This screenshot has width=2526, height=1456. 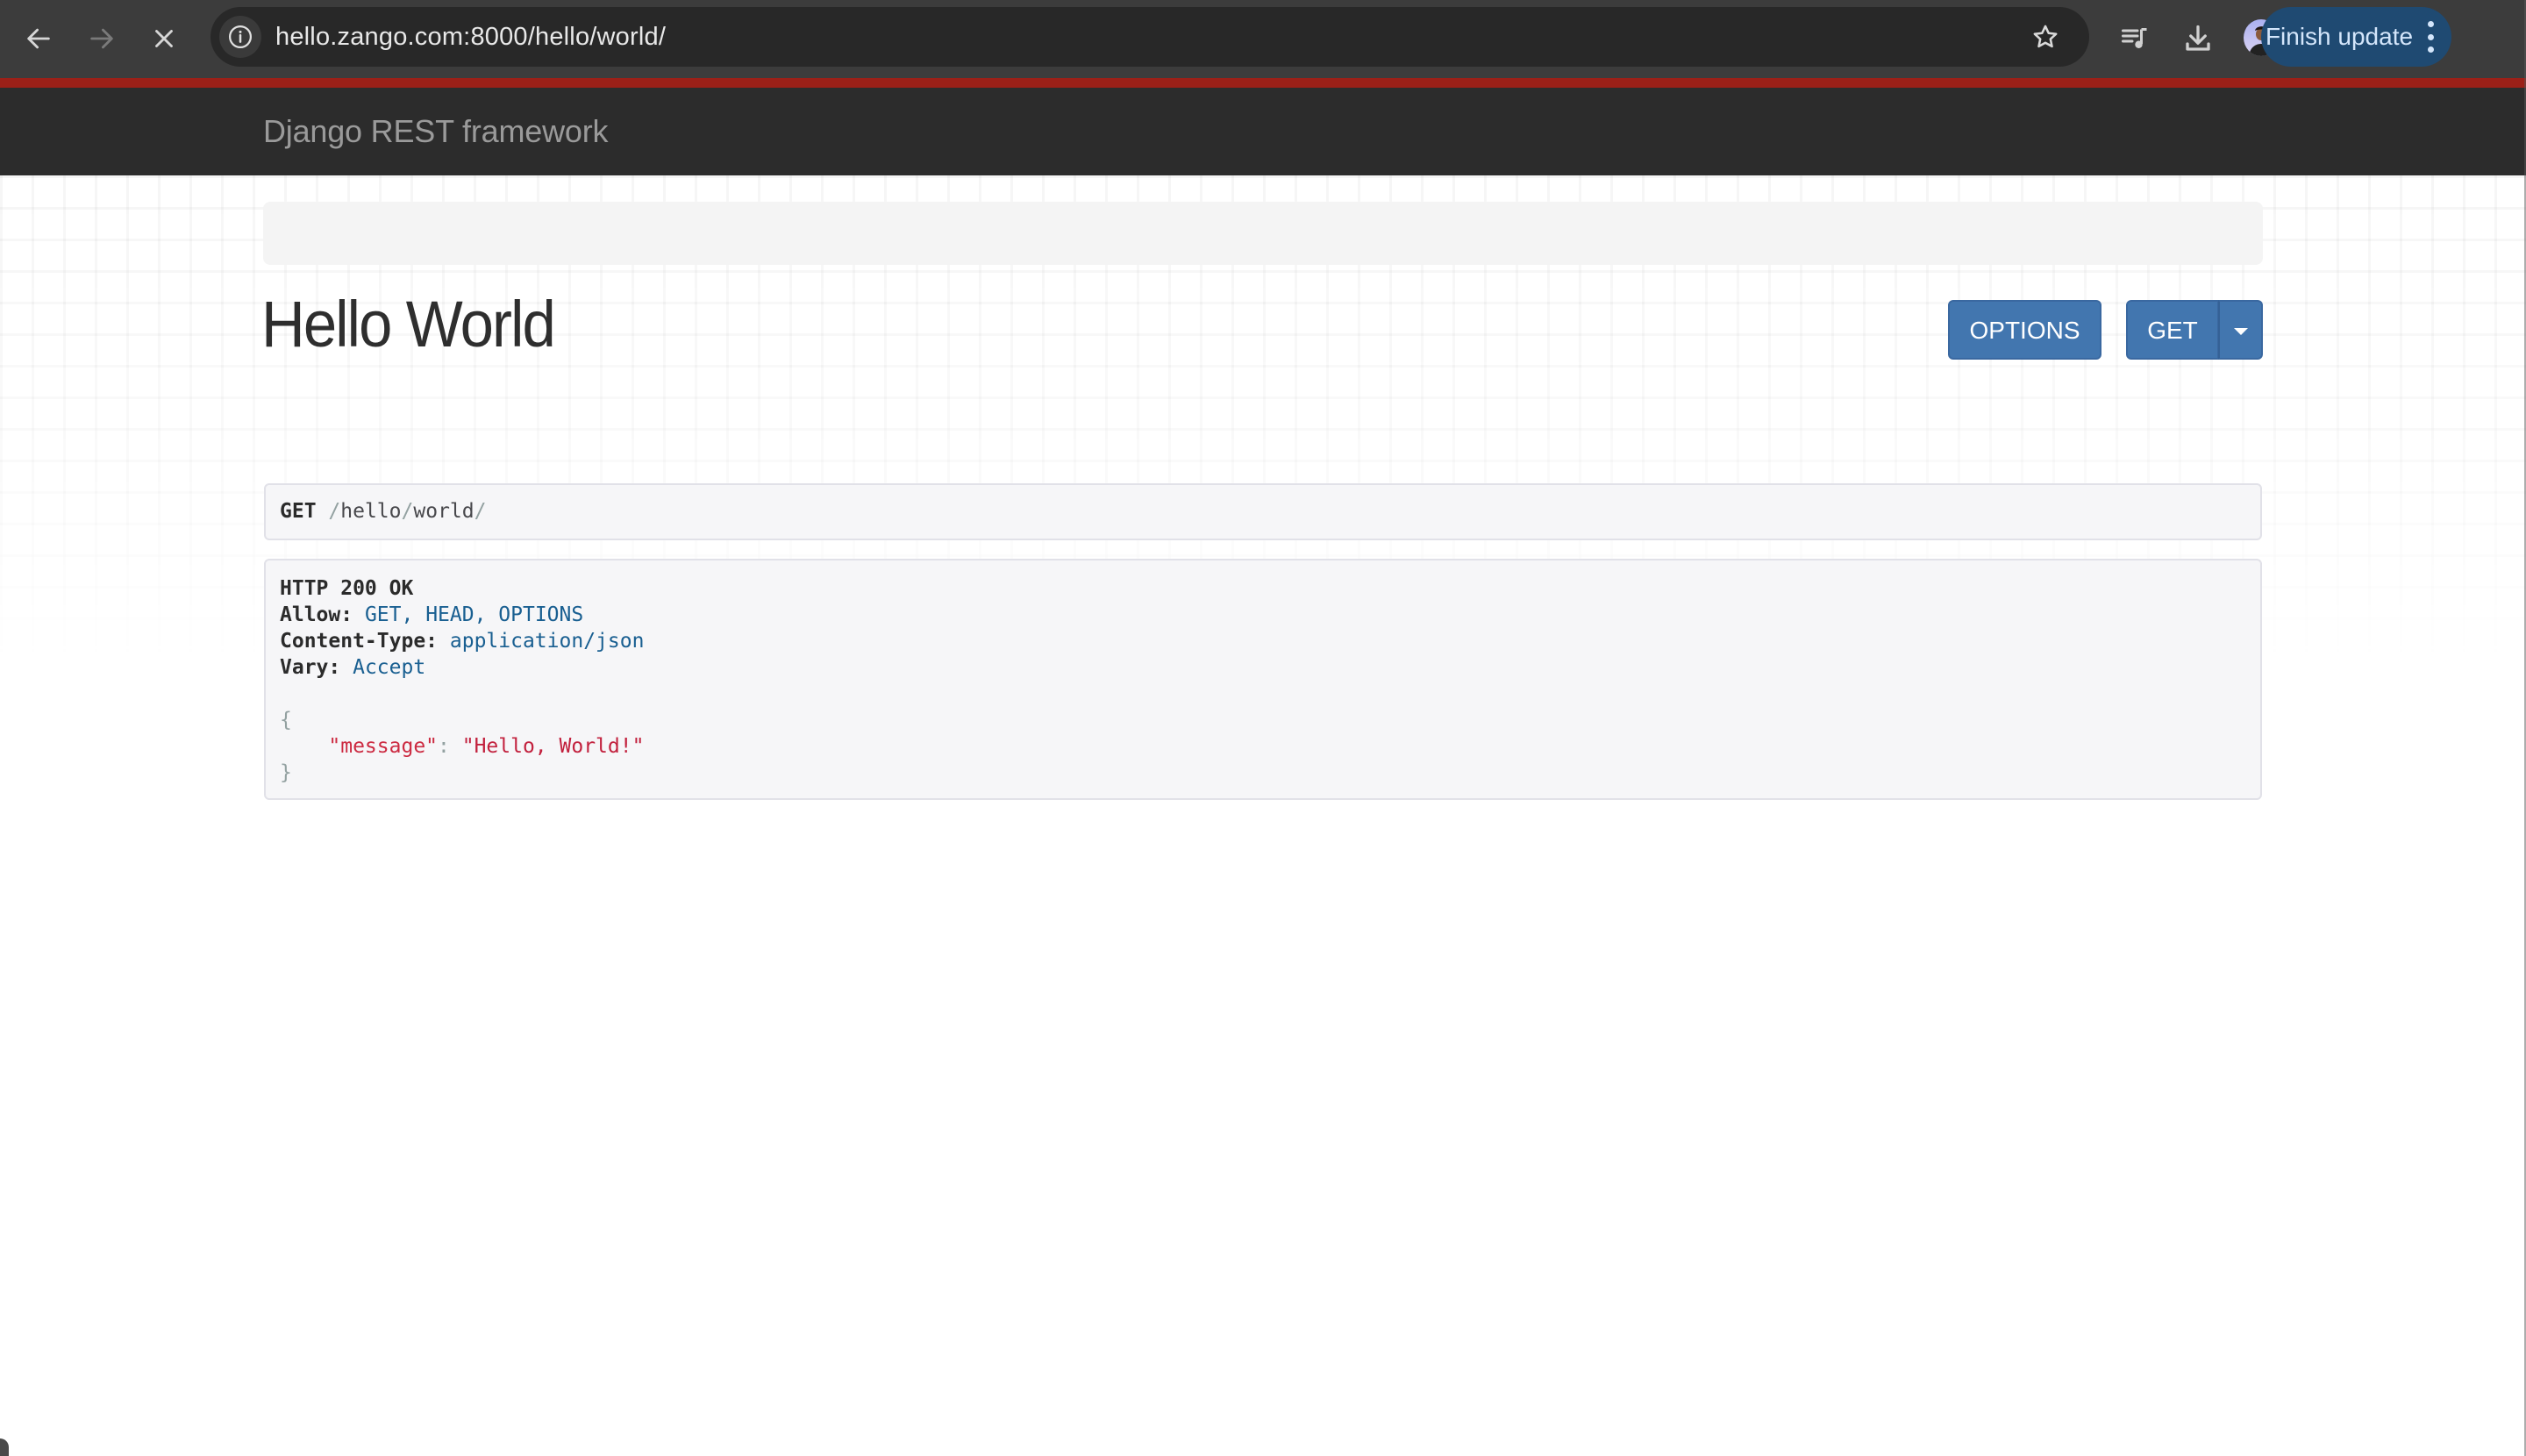 What do you see at coordinates (298, 511) in the screenshot?
I see `request-method: GET` at bounding box center [298, 511].